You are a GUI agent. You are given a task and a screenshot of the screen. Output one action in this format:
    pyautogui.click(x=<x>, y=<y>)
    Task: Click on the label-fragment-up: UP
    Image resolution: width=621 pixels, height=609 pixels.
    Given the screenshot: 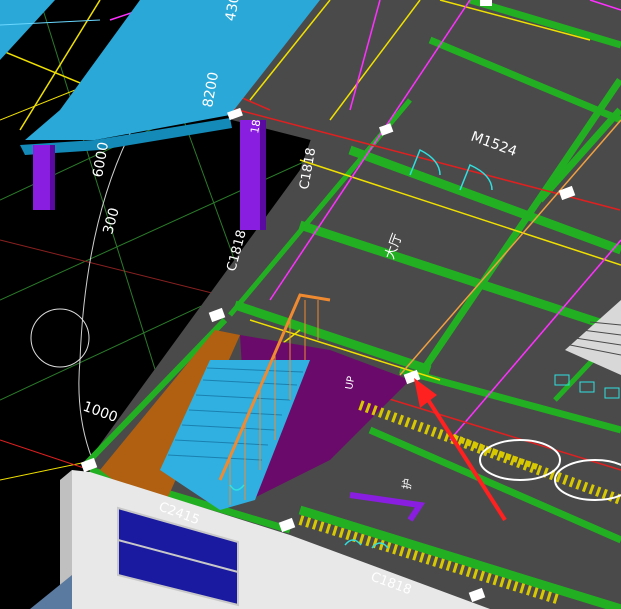 What is the action you would take?
    pyautogui.click(x=350, y=382)
    